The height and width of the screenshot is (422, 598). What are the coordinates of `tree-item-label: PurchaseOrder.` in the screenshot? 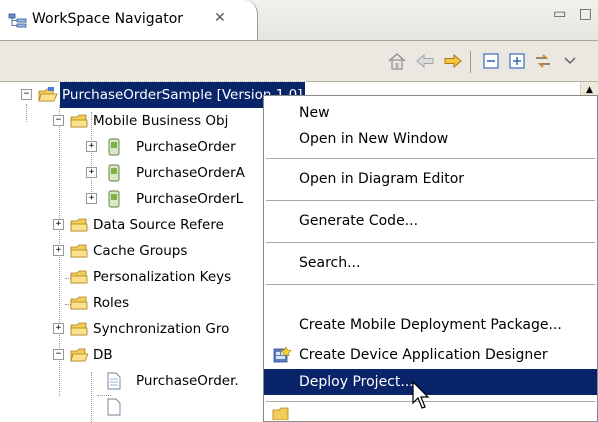 It's located at (187, 381).